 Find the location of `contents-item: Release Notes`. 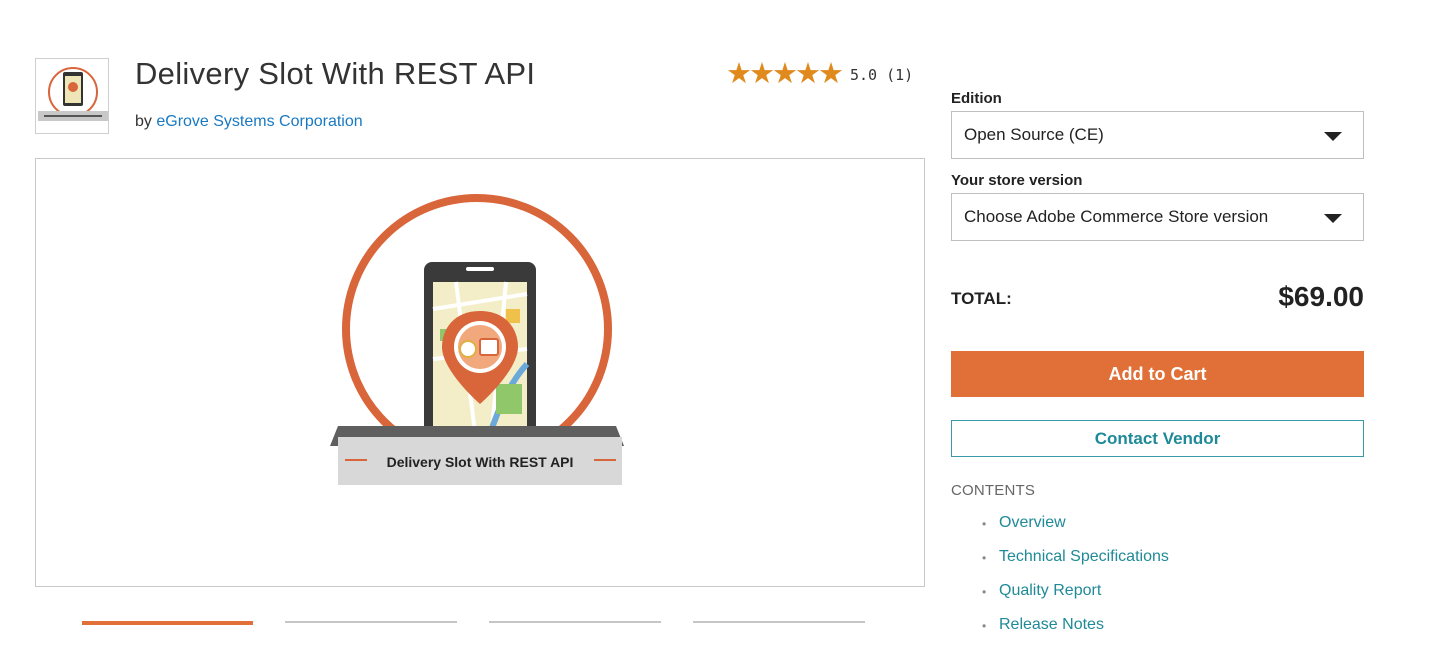

contents-item: Release Notes is located at coordinates (1075, 633).